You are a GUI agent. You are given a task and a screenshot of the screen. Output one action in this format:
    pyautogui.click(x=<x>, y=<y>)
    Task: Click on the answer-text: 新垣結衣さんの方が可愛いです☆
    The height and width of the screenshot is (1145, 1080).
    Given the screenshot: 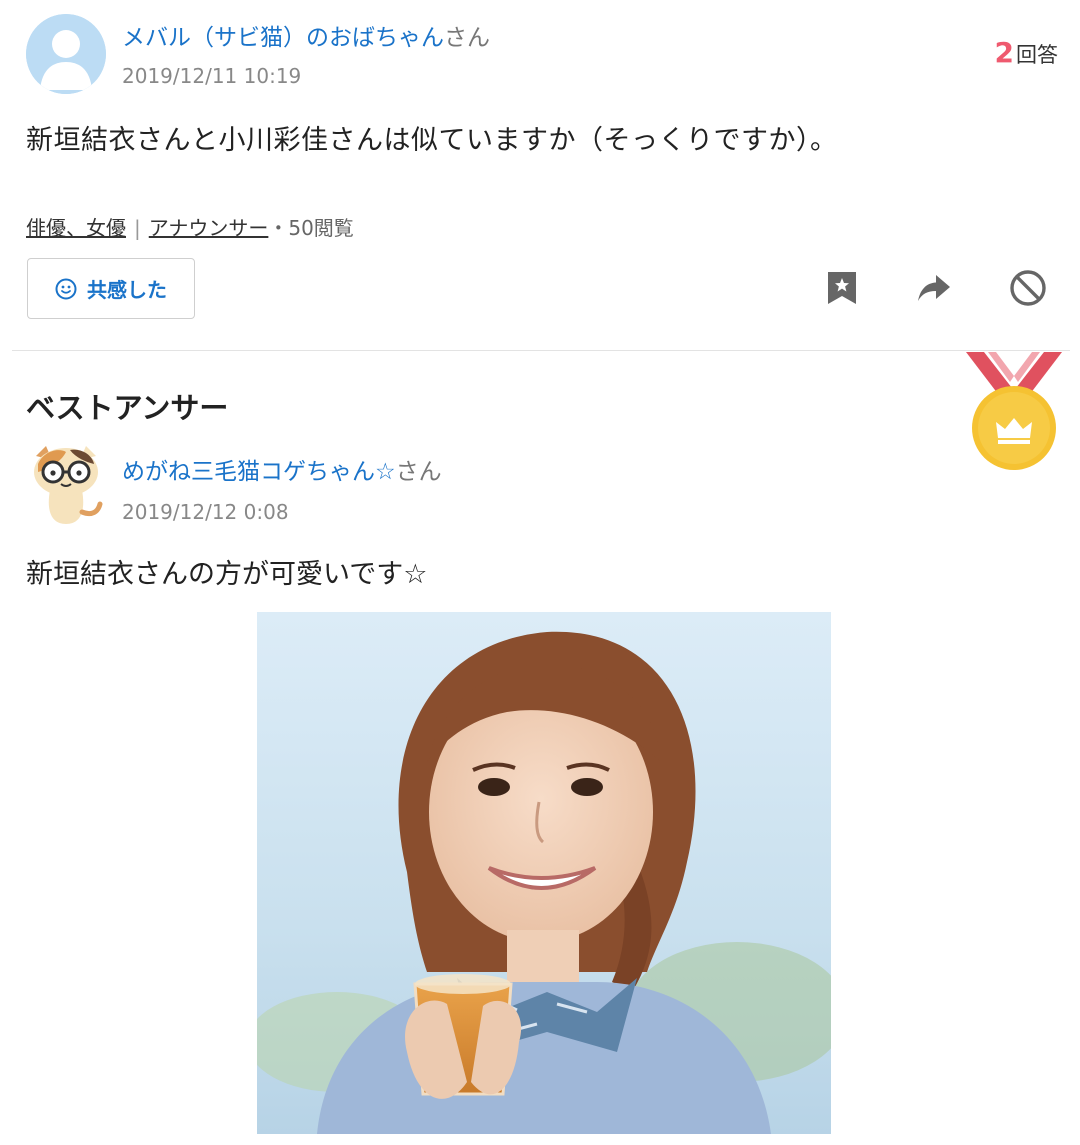 What is the action you would take?
    pyautogui.click(x=227, y=574)
    